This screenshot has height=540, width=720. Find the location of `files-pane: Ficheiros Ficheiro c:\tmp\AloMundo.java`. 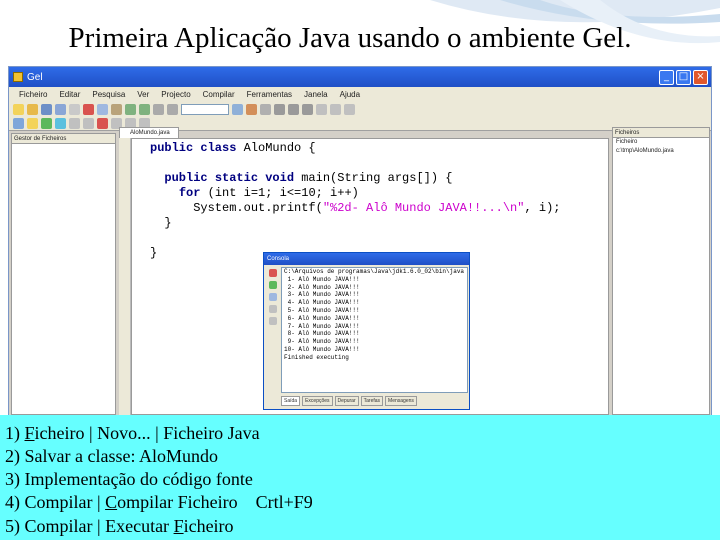

files-pane: Ficheiros Ficheiro c:\tmp\AloMundo.java is located at coordinates (661, 271).